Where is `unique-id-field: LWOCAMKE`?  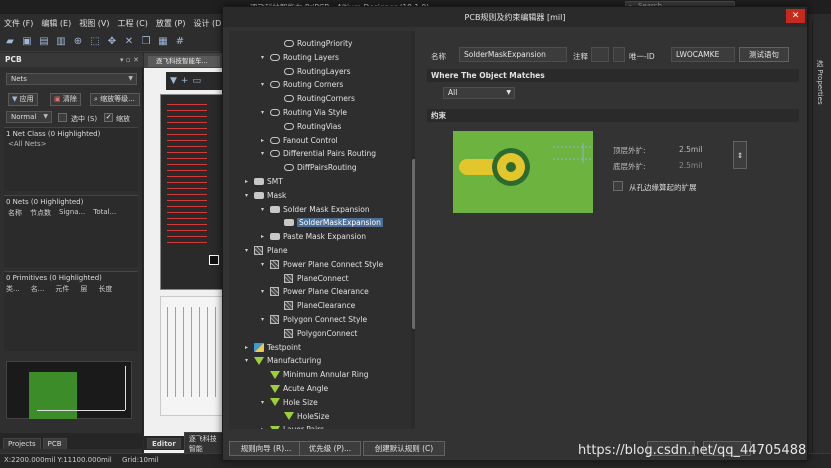 unique-id-field: LWOCAMKE is located at coordinates (703, 54).